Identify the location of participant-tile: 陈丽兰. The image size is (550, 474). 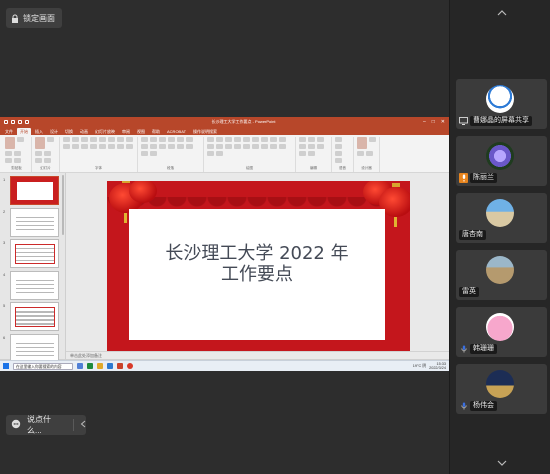
(501, 161).